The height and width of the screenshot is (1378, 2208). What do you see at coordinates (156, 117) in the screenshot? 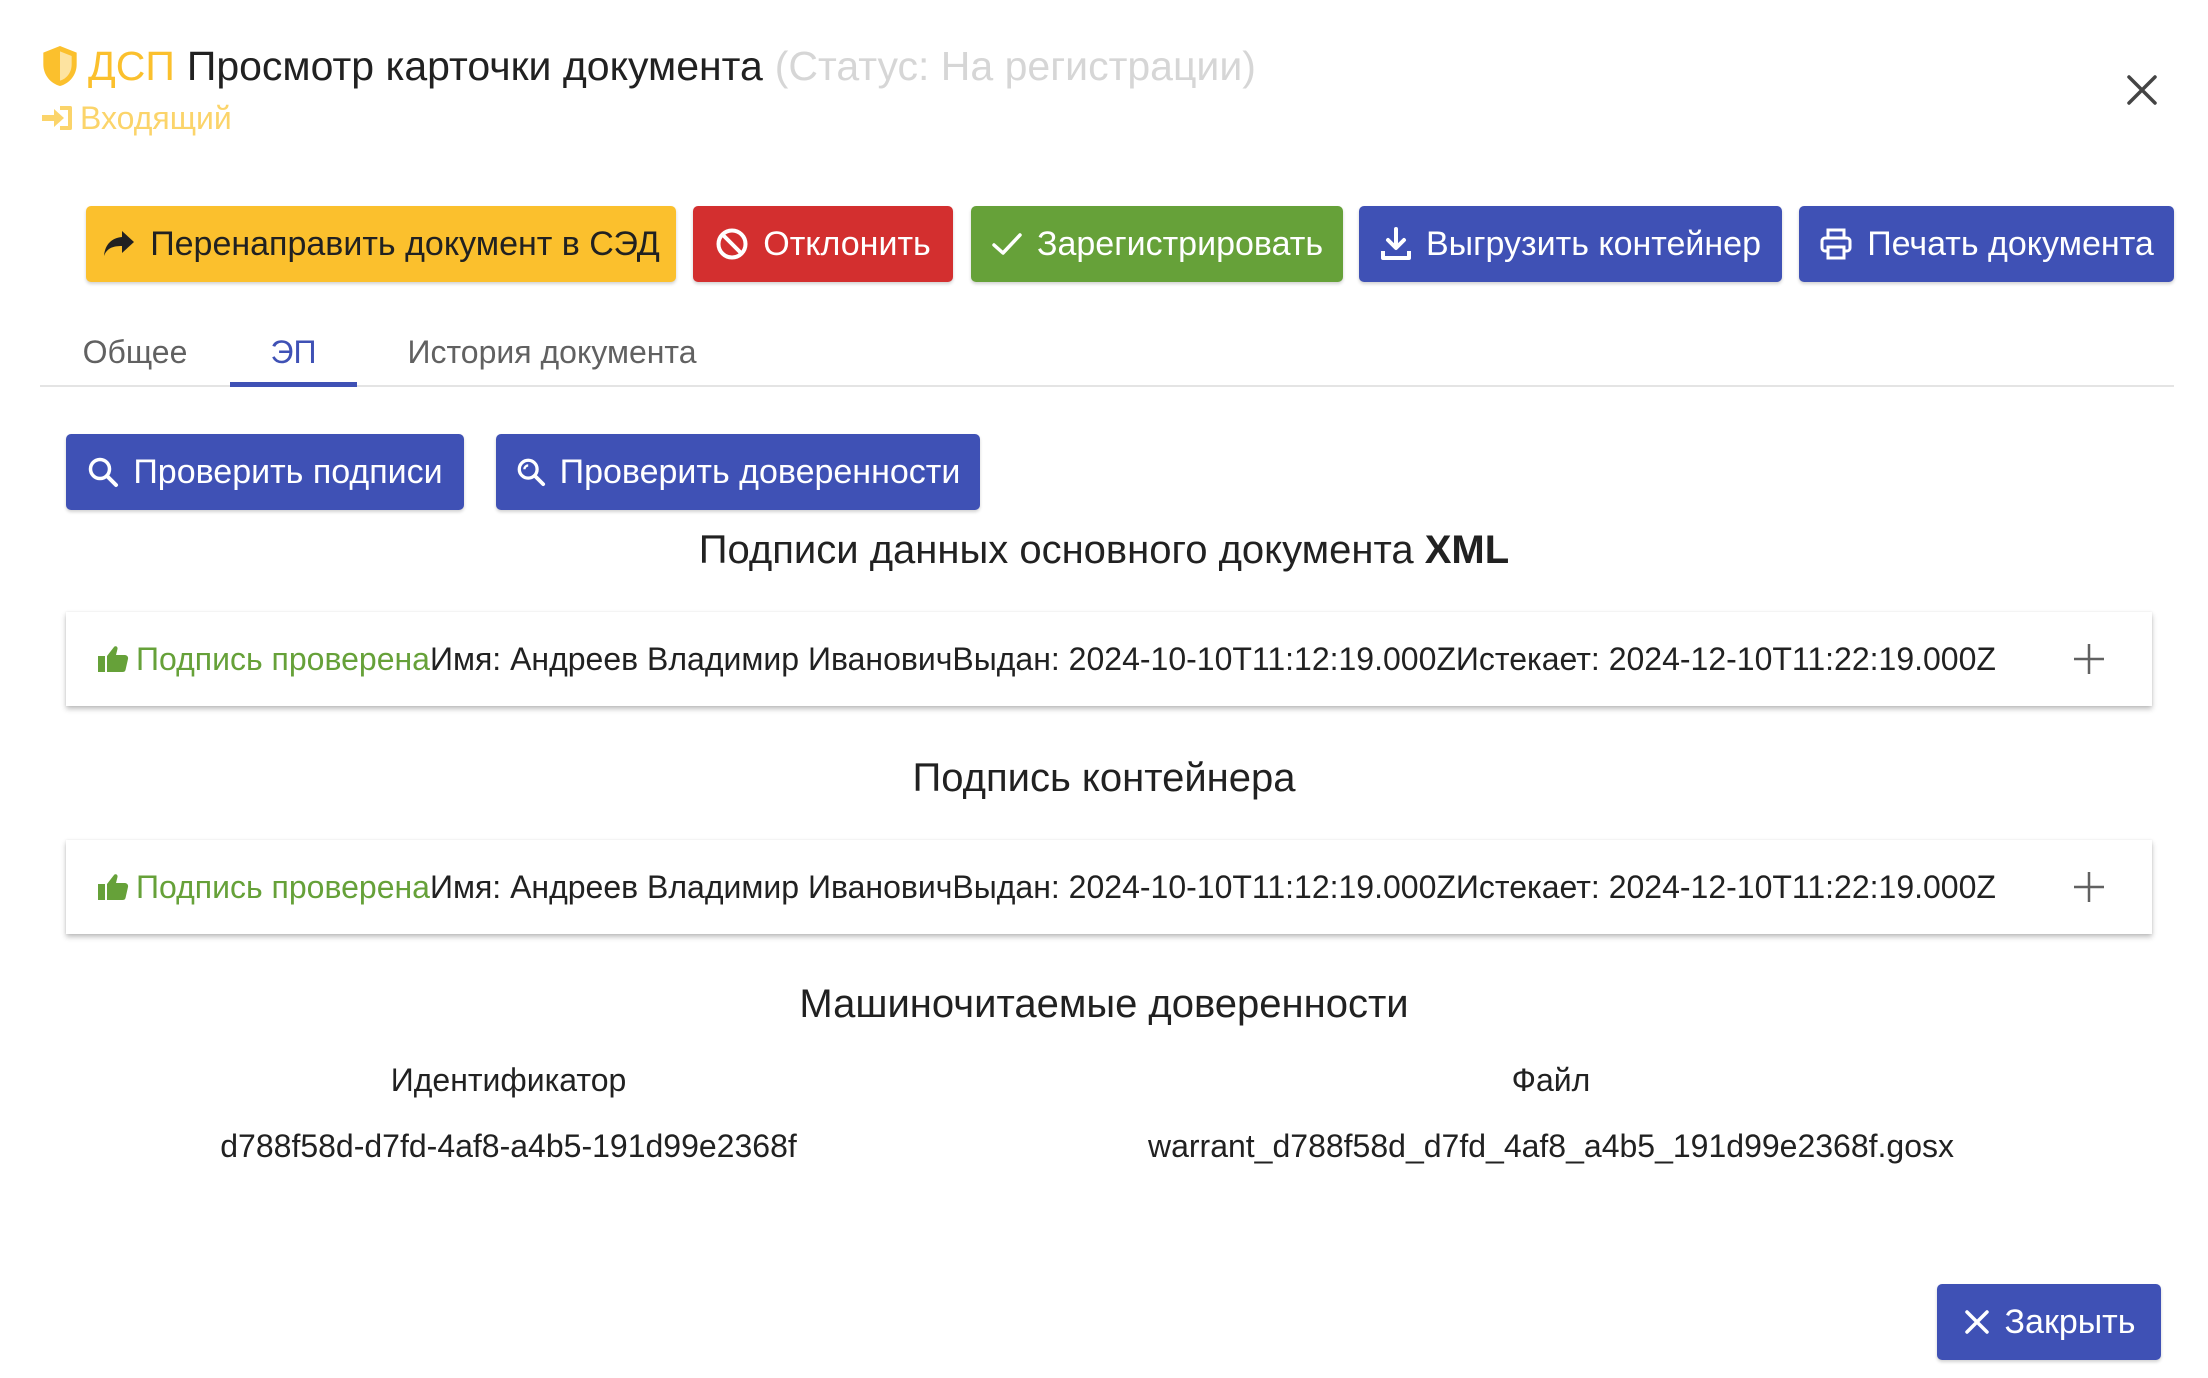
I see `direction-text: Входящий` at bounding box center [156, 117].